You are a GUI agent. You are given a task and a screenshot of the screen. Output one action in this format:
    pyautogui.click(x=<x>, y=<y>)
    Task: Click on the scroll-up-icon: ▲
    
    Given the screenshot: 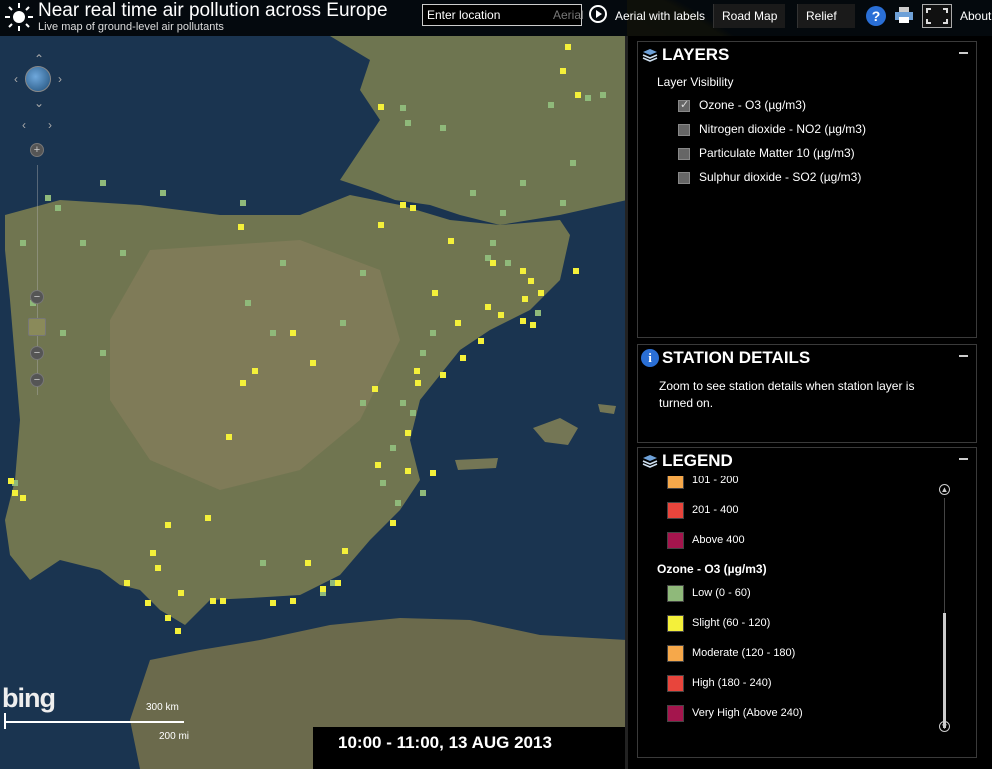 What is the action you would take?
    pyautogui.click(x=944, y=489)
    